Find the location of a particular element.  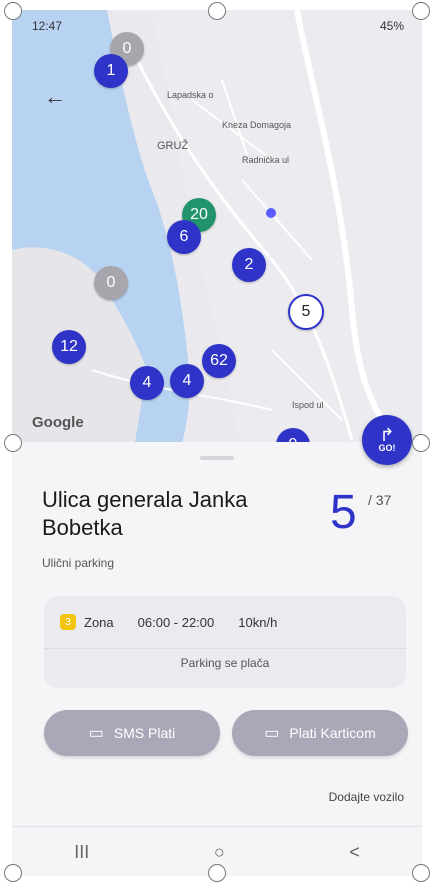

user-location-dot is located at coordinates (271, 213).